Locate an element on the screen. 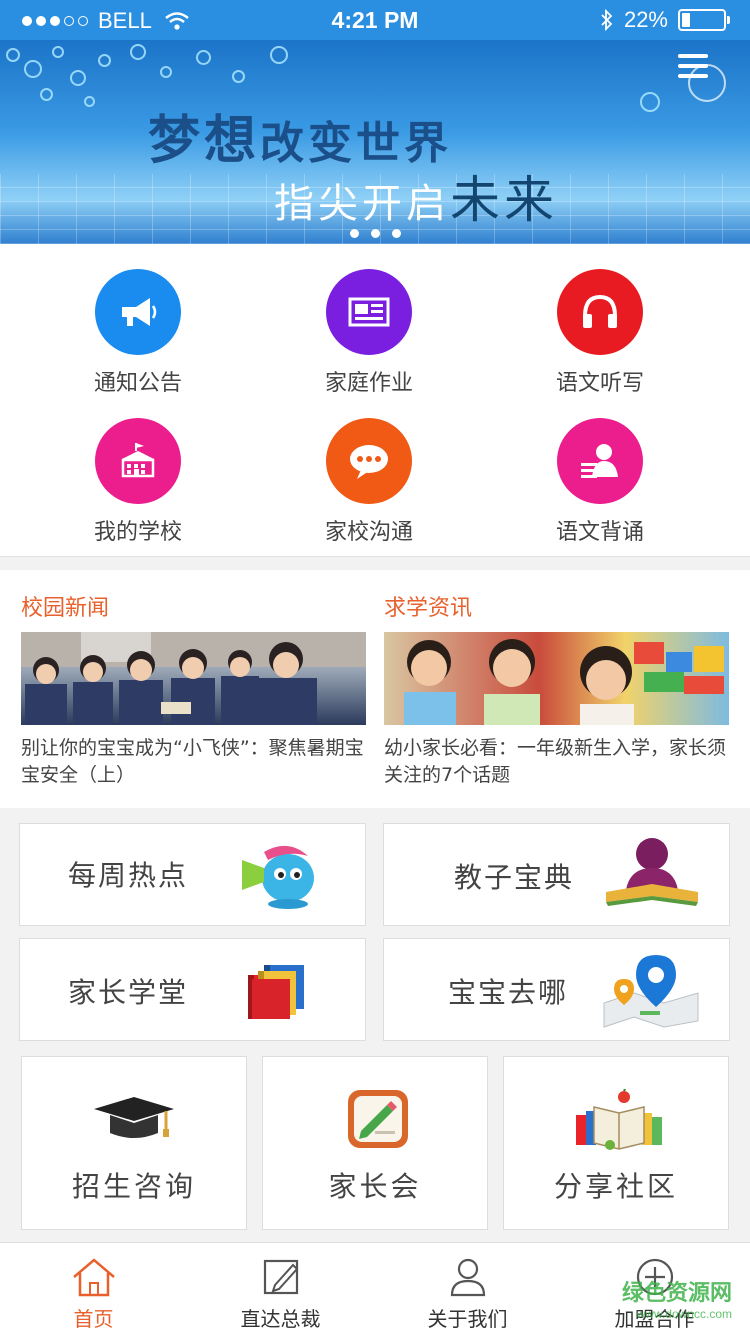 The image size is (750, 1335). news-photo-kids is located at coordinates (556, 678).